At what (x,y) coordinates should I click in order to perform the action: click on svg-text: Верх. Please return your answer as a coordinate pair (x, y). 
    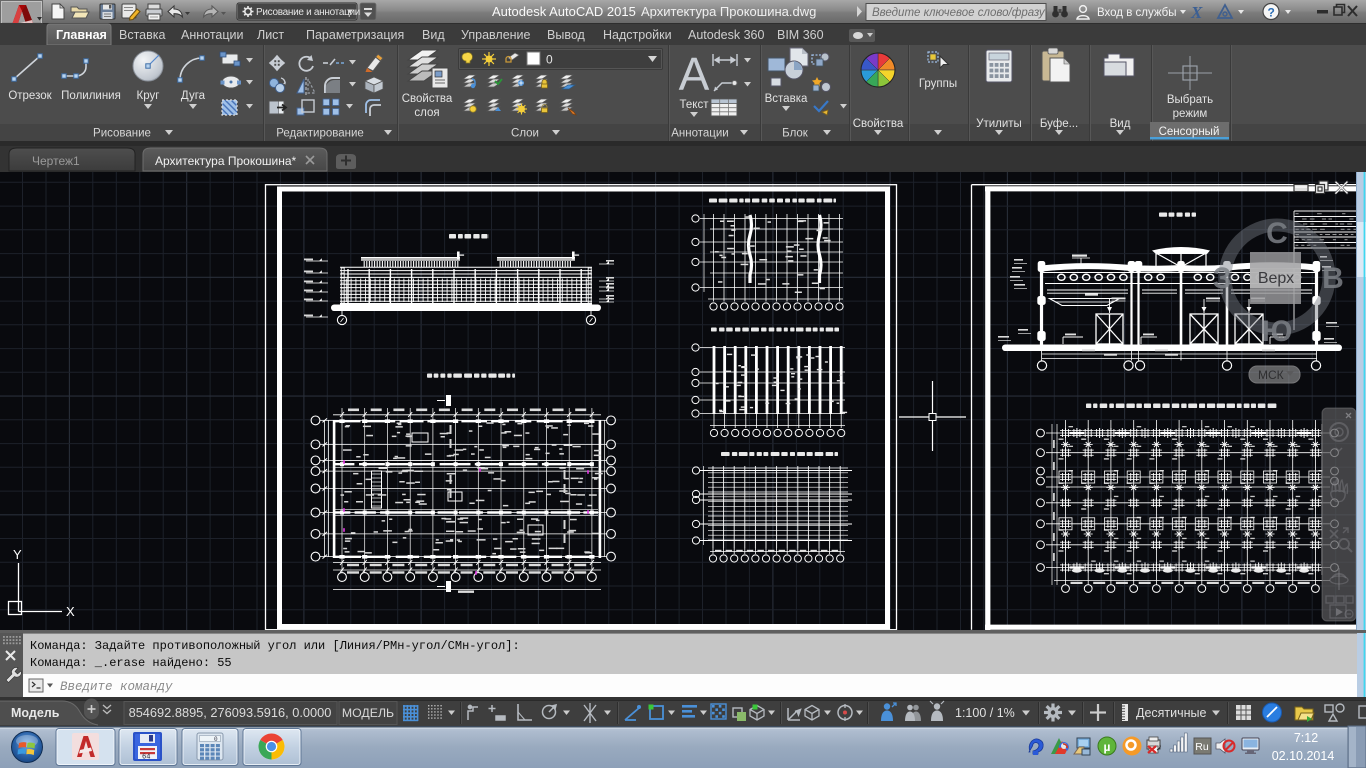
    Looking at the image, I should click on (1276, 278).